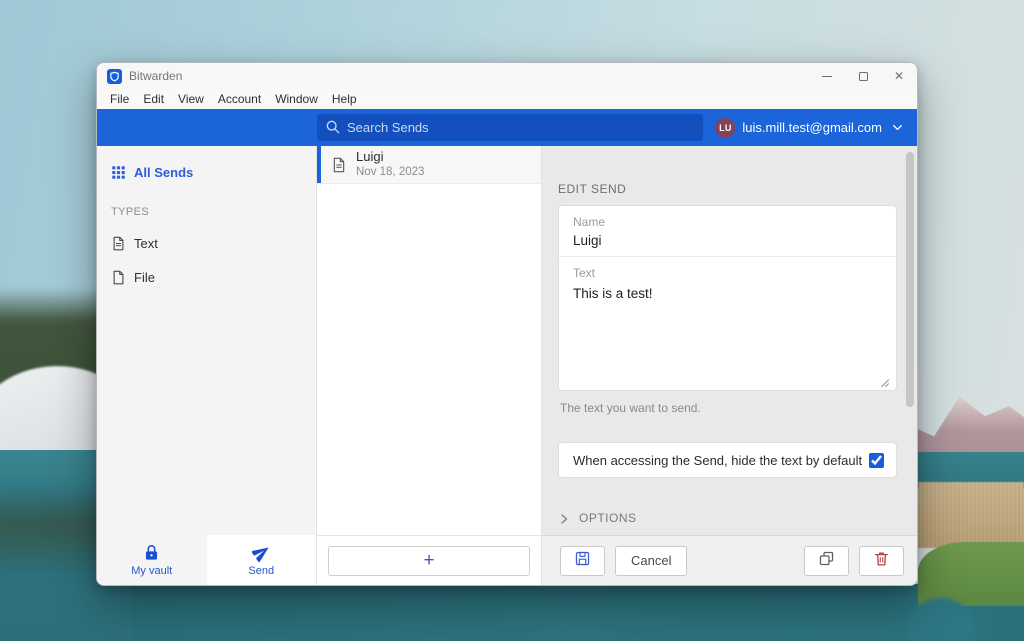 The height and width of the screenshot is (641, 1024). I want to click on form-card: Name Text This is a test!, so click(727, 298).